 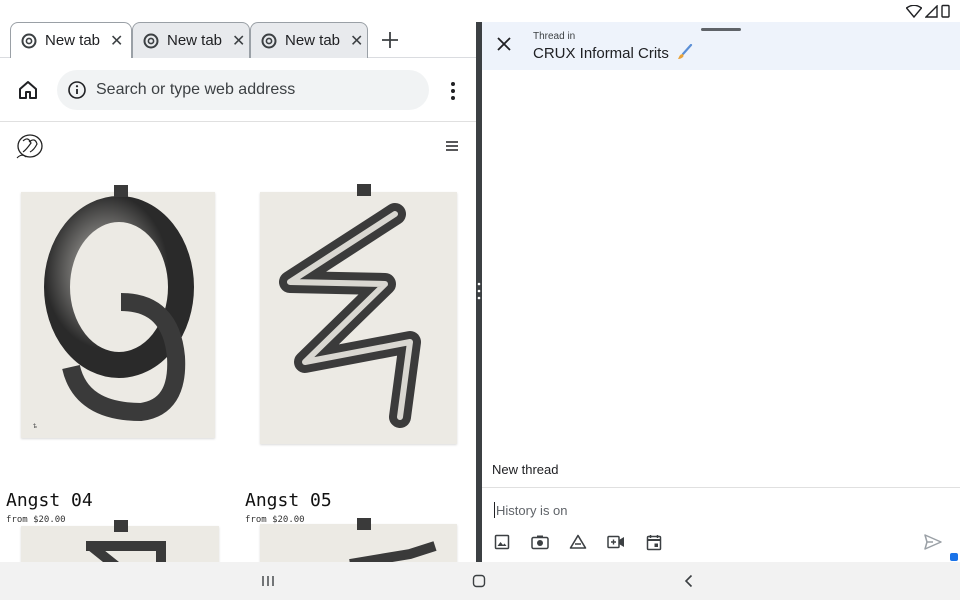 I want to click on browser-toolbar: Search or type web address, so click(x=238, y=90).